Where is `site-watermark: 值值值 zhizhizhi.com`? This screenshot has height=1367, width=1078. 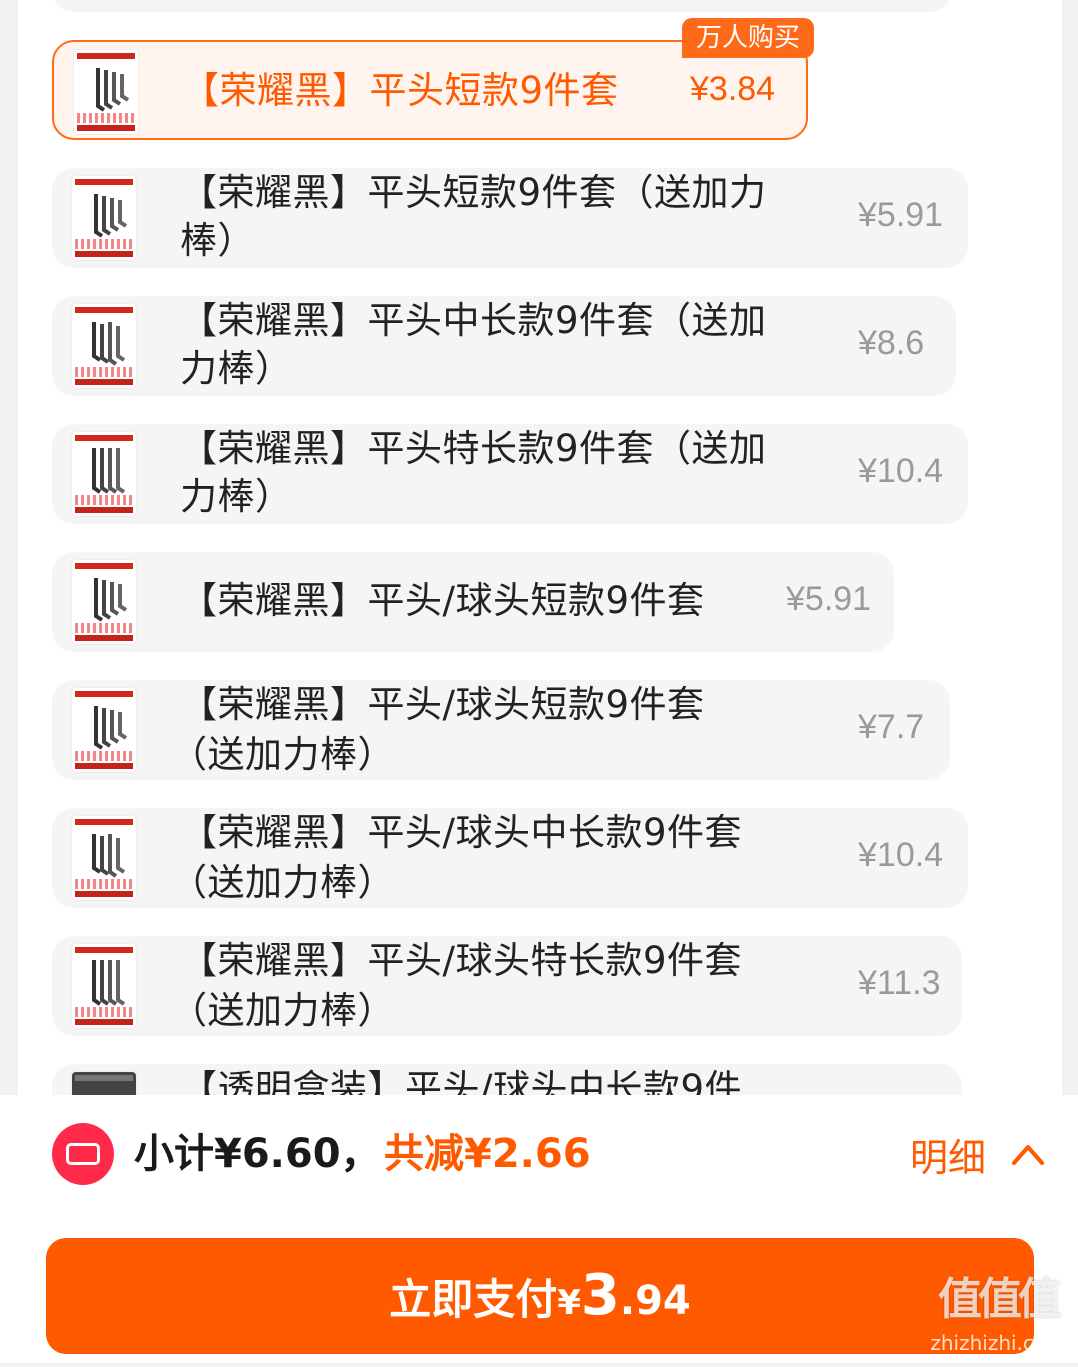
site-watermark: 值值值 zhizhizhi.com is located at coordinates (998, 1316).